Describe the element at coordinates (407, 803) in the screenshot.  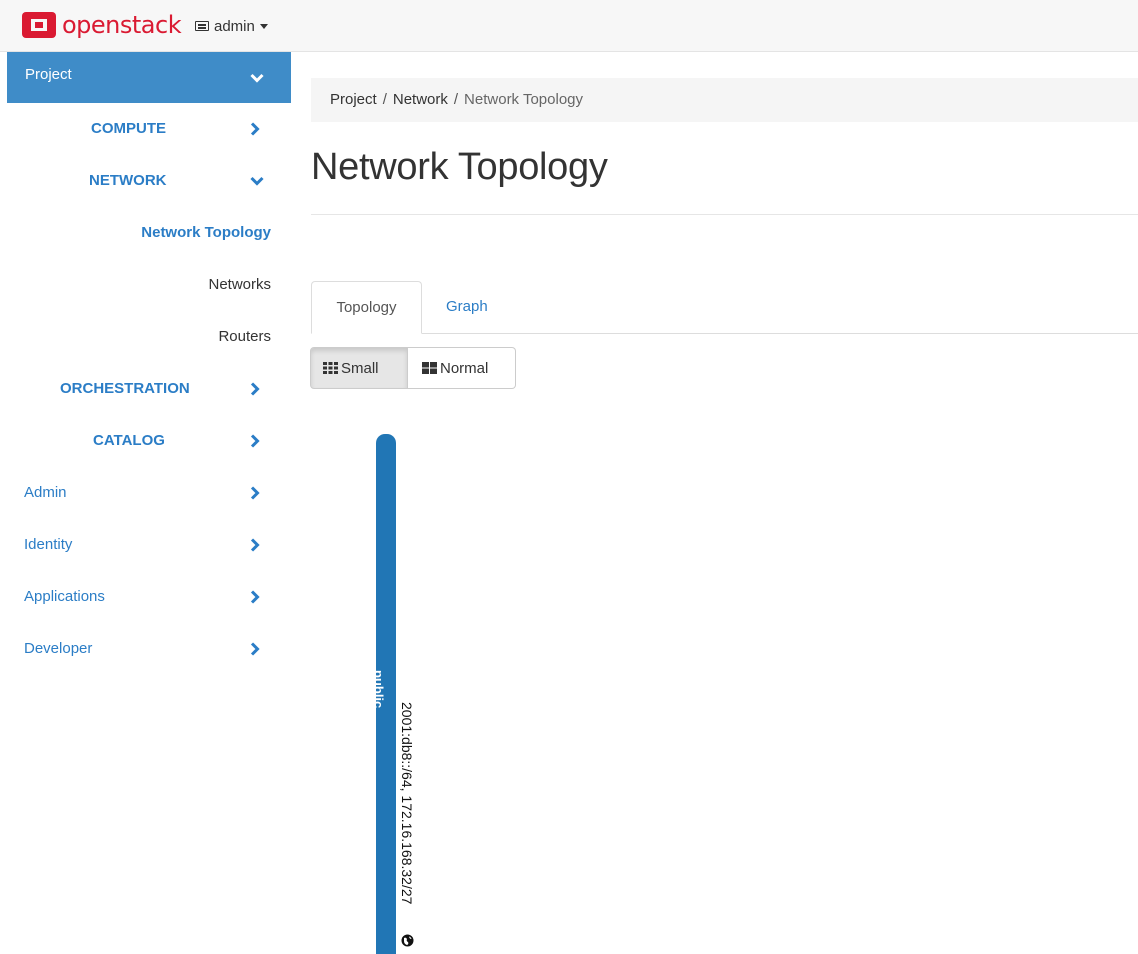
I see `network-cidr-label: 2001:db8::/64, 172.16.168.32/27` at that location.